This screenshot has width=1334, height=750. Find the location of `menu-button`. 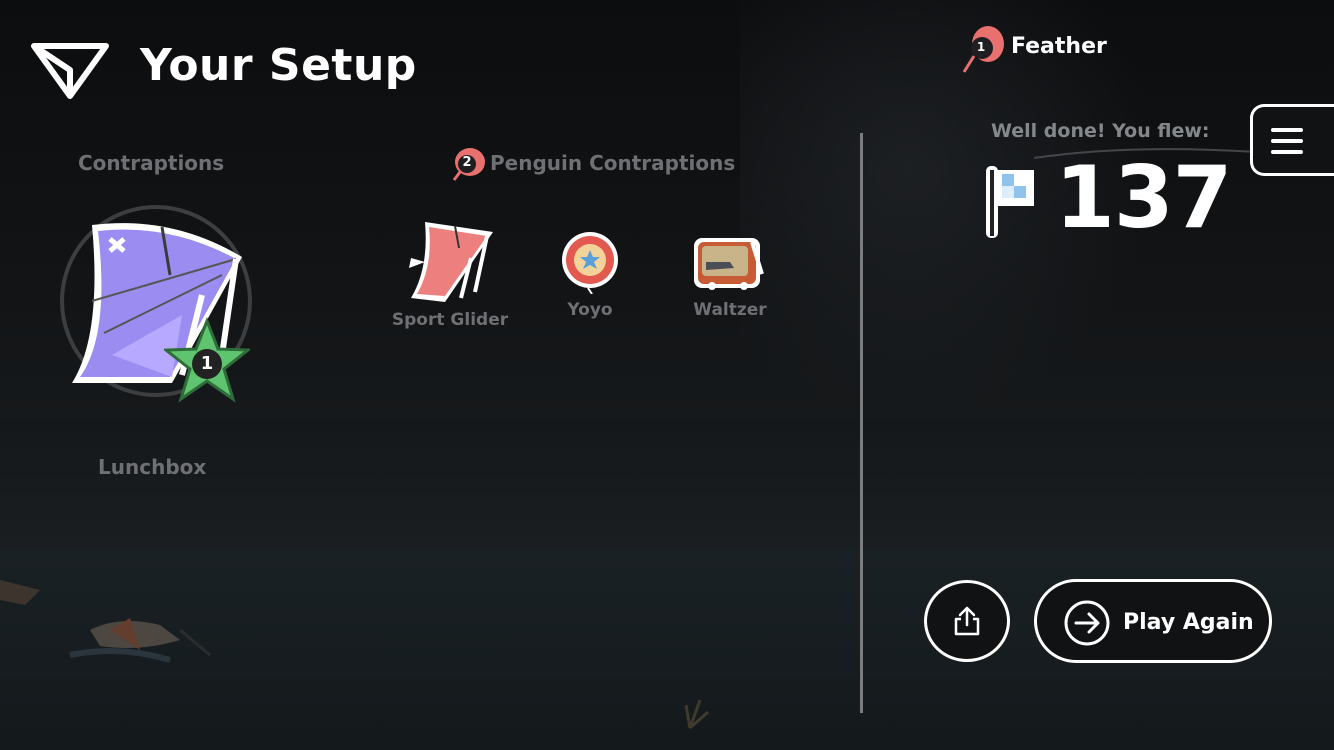

menu-button is located at coordinates (1292, 140).